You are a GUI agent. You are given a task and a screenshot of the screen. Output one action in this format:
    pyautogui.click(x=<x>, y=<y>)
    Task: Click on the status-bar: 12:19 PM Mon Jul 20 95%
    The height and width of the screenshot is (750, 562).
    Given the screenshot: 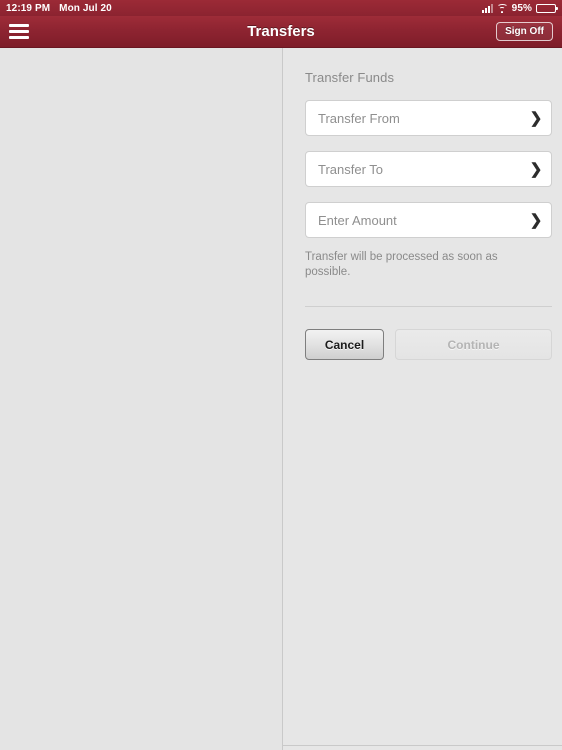 What is the action you would take?
    pyautogui.click(x=281, y=8)
    